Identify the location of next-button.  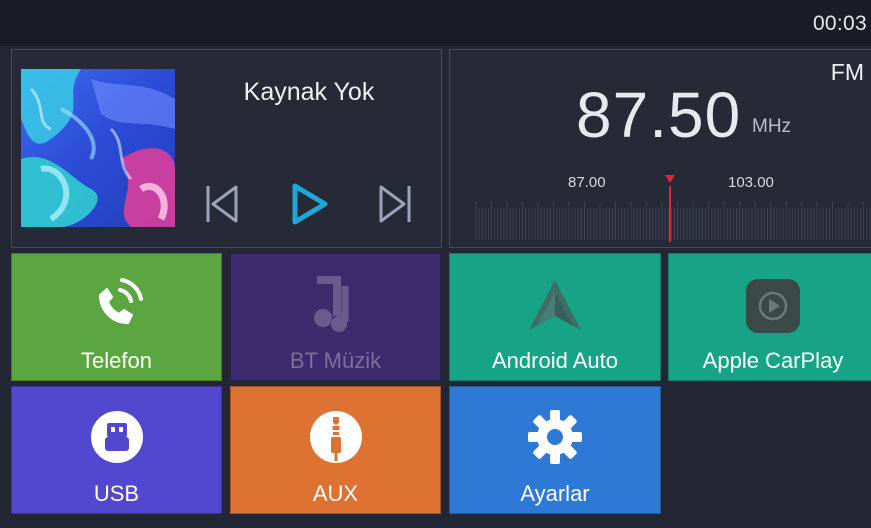
(395, 204).